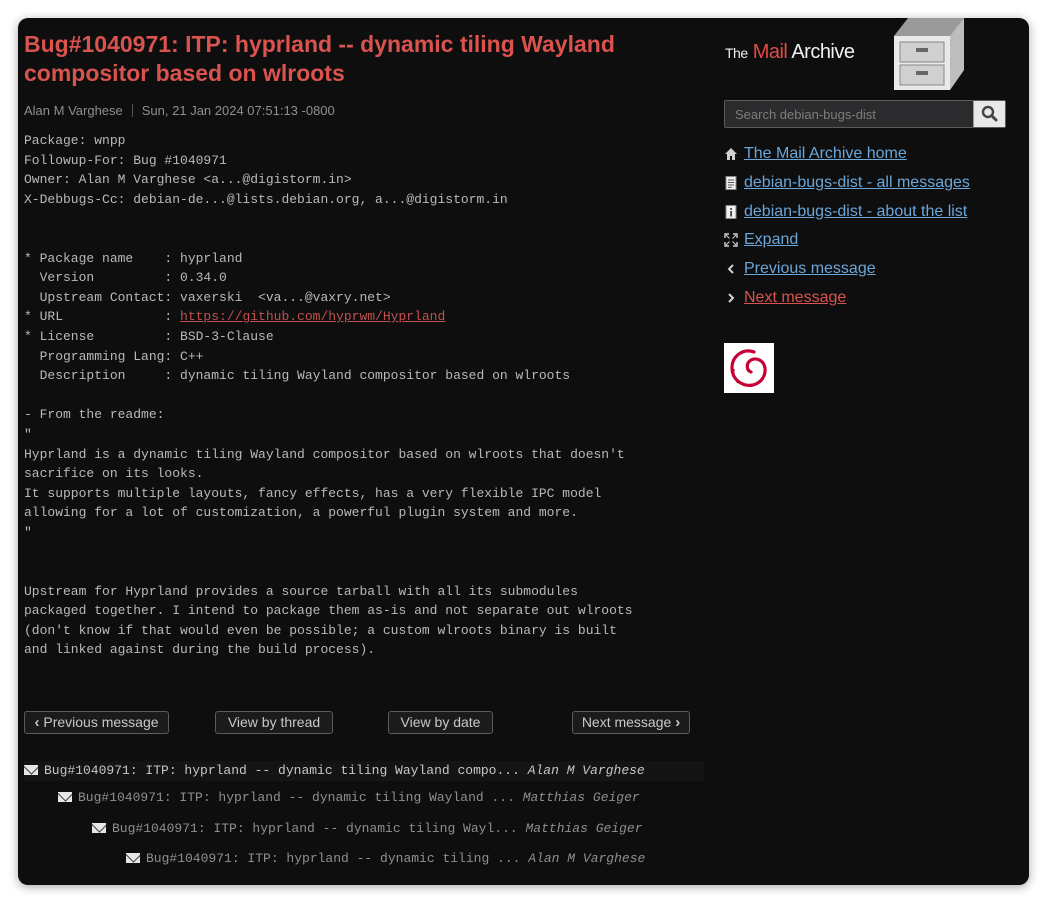 This screenshot has width=1051, height=907. What do you see at coordinates (626, 722) in the screenshot?
I see `next-message-label: Next message` at bounding box center [626, 722].